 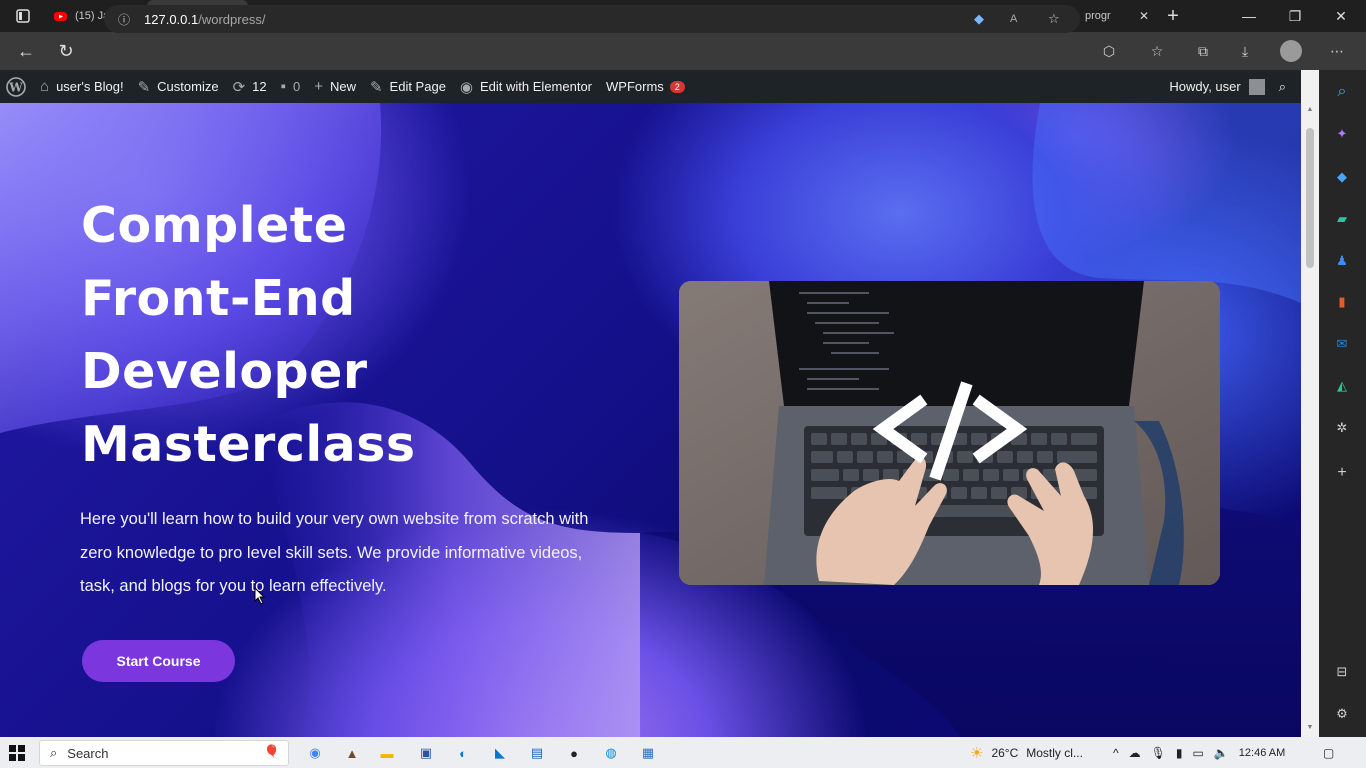 I want to click on tag-icon: ◆, so click(x=979, y=19).